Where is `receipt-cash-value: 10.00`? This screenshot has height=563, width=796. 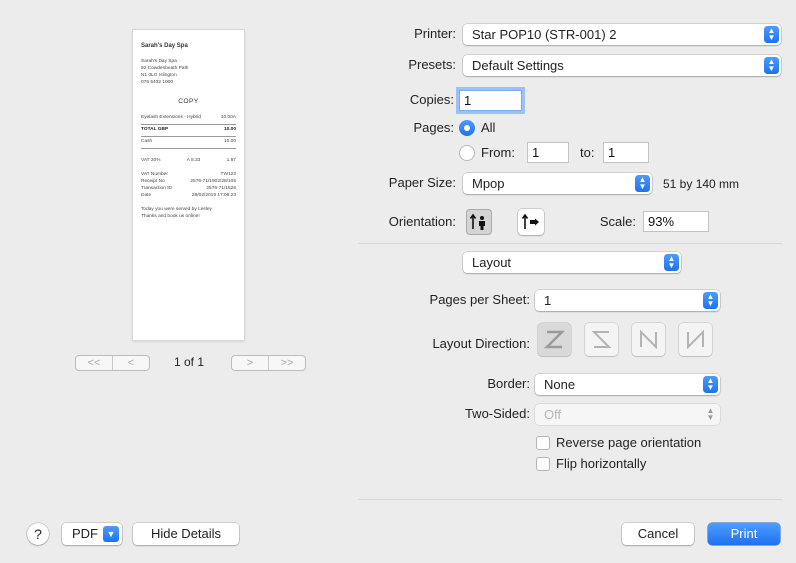
receipt-cash-value: 10.00 is located at coordinates (229, 141).